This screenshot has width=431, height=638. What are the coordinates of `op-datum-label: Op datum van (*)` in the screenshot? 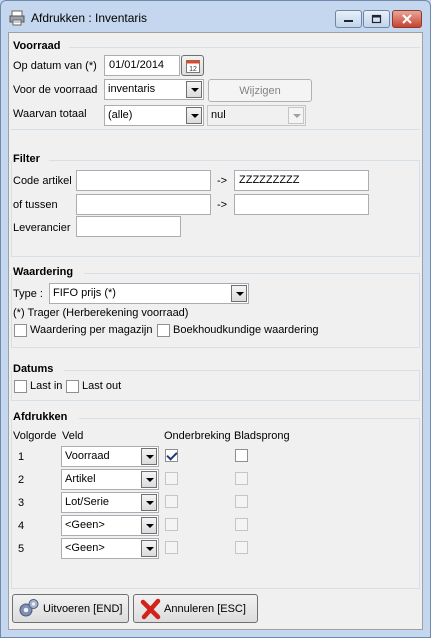 It's located at (55, 66).